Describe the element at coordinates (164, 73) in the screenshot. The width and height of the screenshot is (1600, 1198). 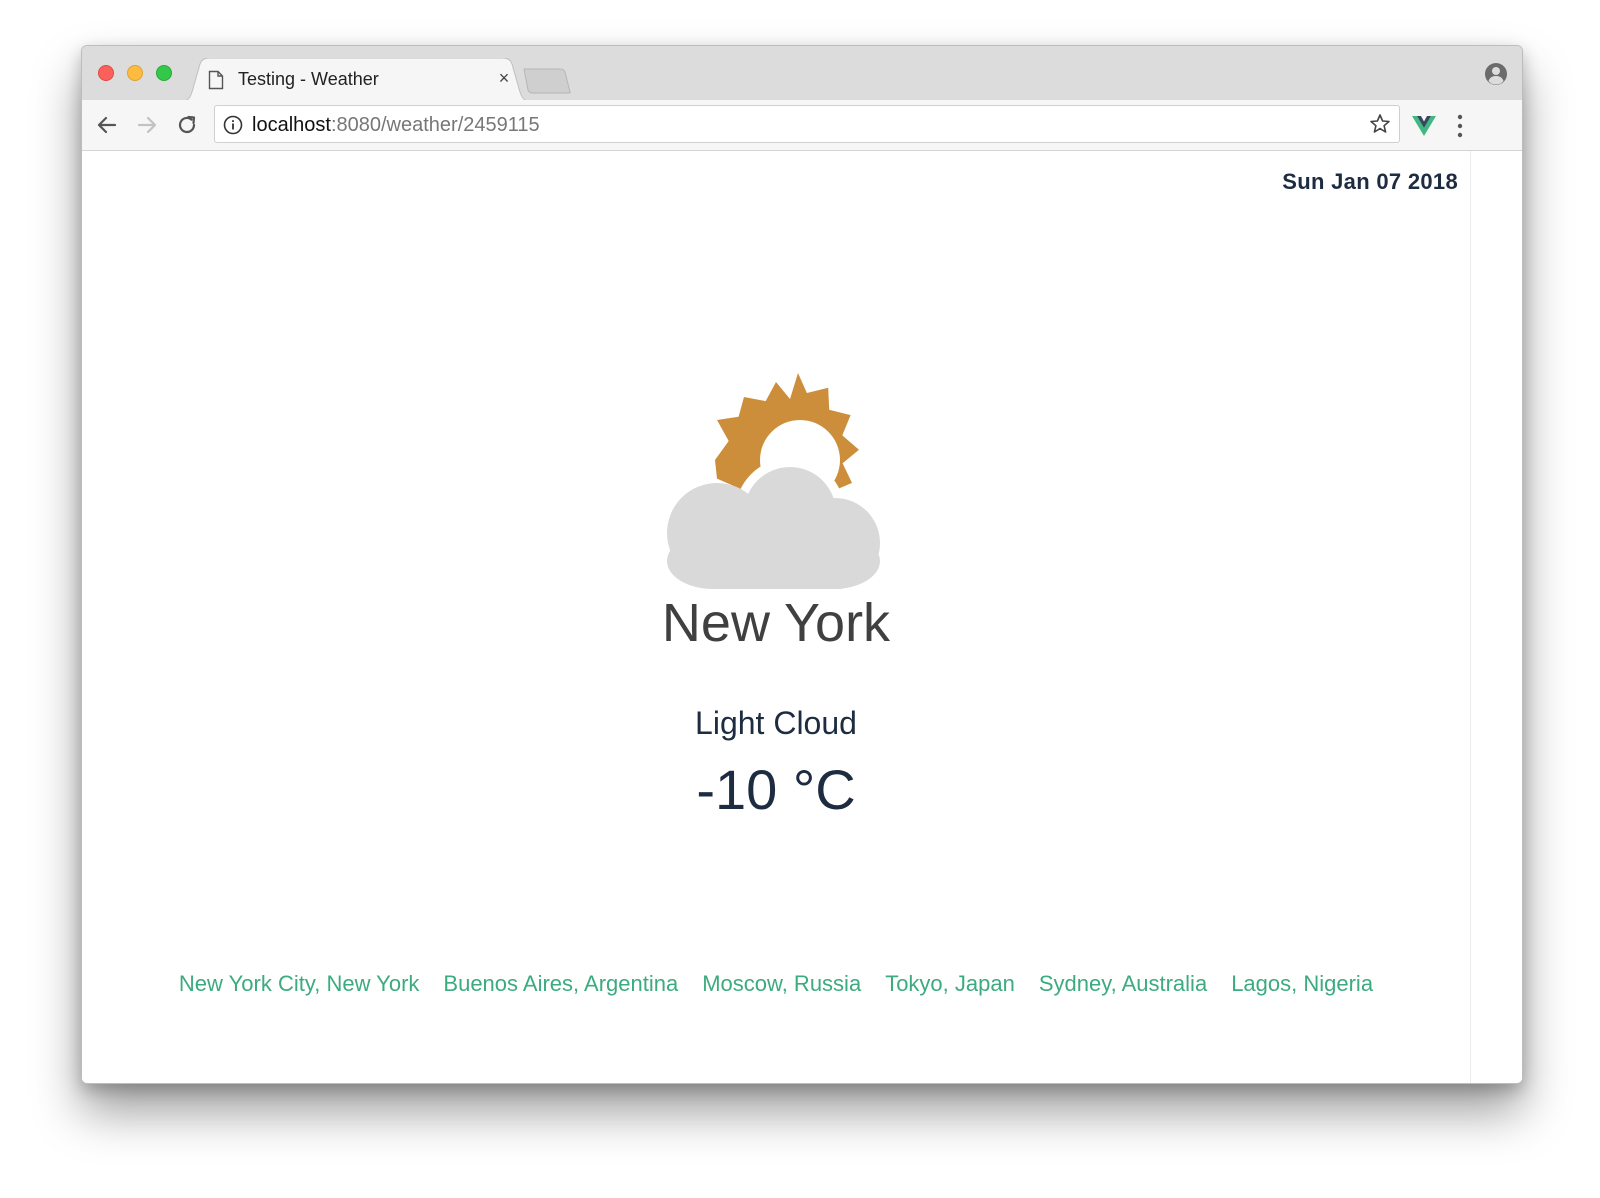
I see `window-maximize-button` at that location.